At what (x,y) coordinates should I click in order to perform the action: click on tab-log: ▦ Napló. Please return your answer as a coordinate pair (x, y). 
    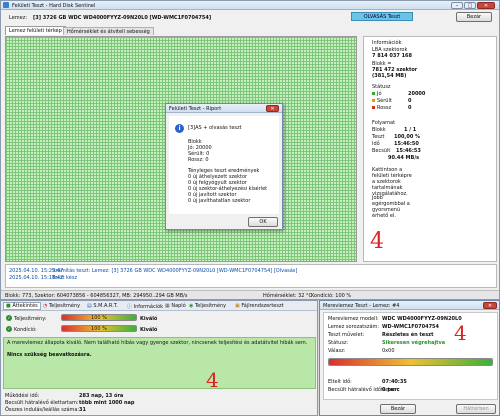
    Looking at the image, I should click on (175, 306).